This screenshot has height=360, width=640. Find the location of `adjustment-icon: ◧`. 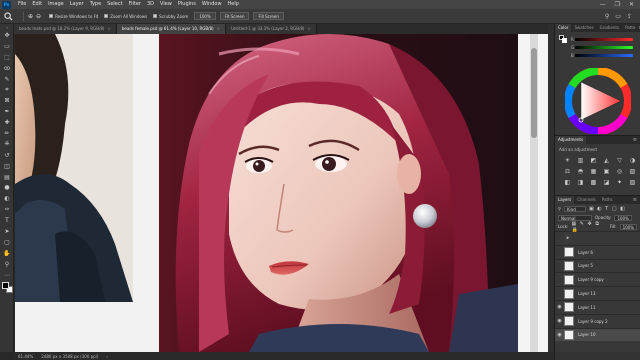

adjustment-icon: ◧ is located at coordinates (567, 182).